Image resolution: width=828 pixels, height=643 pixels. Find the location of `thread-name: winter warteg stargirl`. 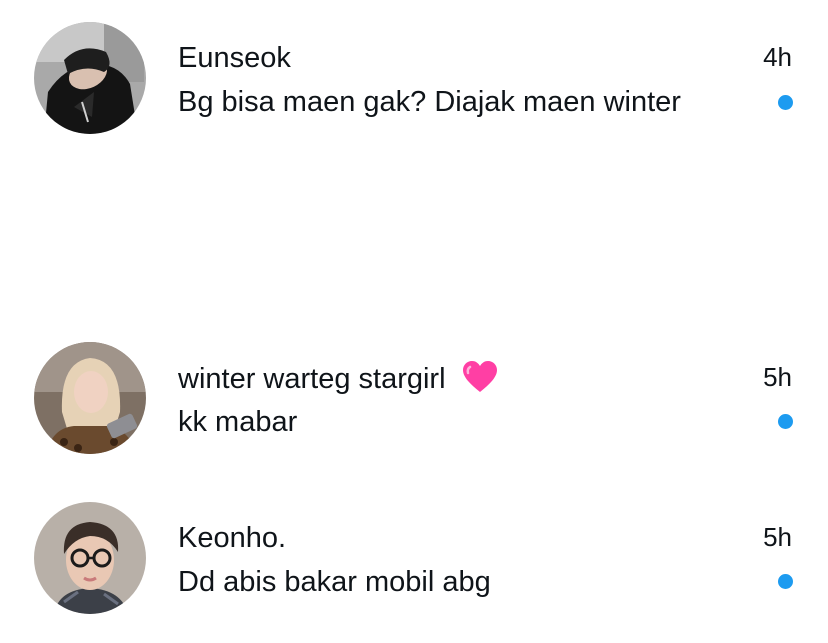

thread-name: winter warteg stargirl is located at coordinates (338, 378).